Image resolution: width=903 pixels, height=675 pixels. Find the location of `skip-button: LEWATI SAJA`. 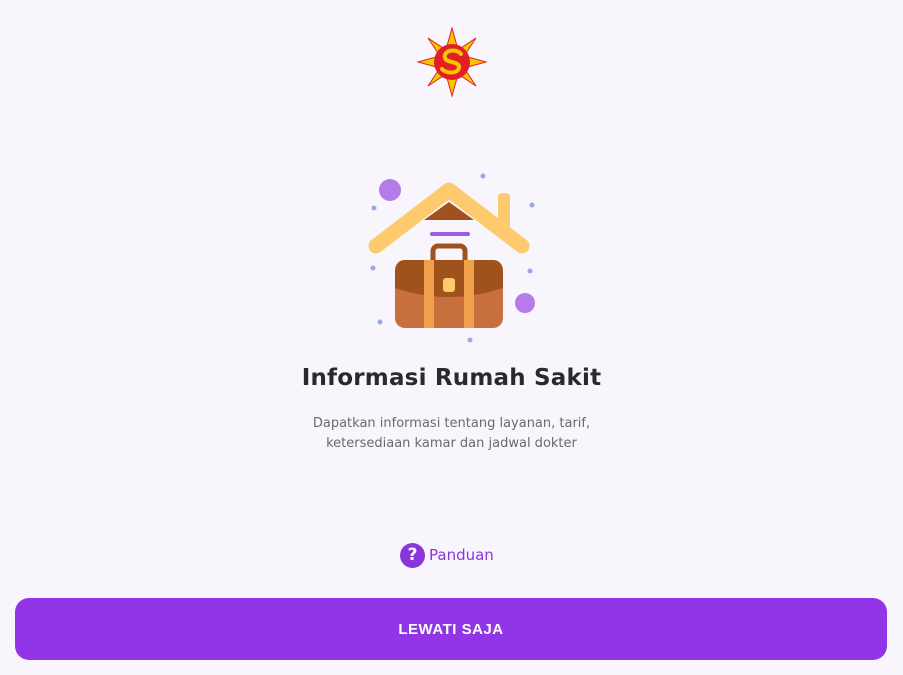

skip-button: LEWATI SAJA is located at coordinates (451, 629).